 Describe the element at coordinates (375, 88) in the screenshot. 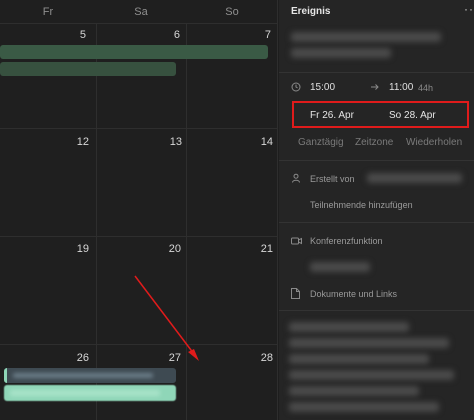

I see `arrow-right-icon` at that location.